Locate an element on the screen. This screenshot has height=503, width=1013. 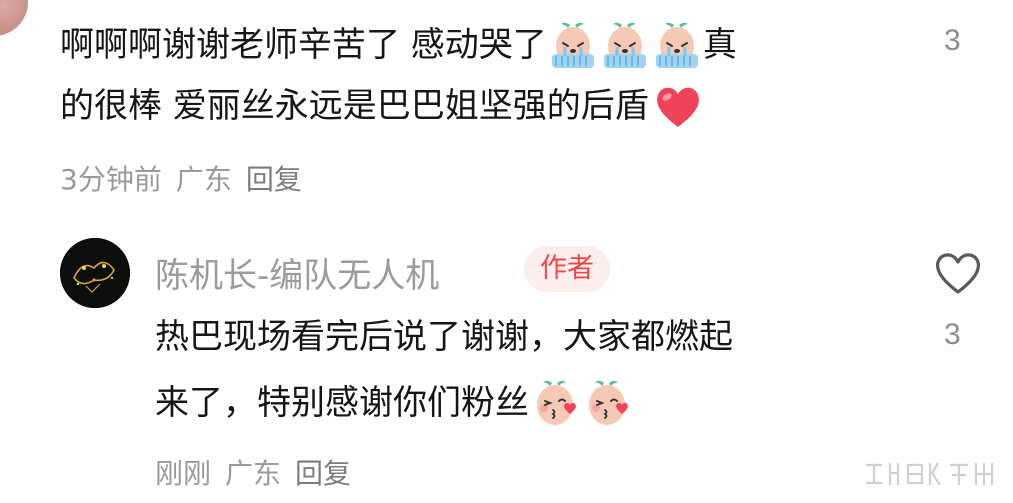
author-badge: 作者 is located at coordinates (567, 269).